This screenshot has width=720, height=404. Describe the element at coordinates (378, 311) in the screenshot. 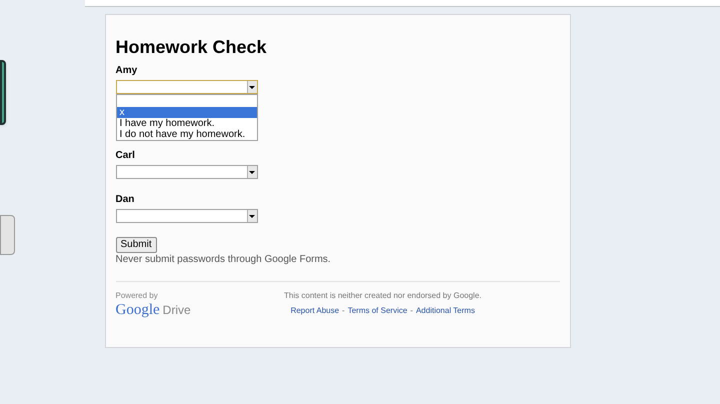

I see `footer-link: Terms of Service` at that location.